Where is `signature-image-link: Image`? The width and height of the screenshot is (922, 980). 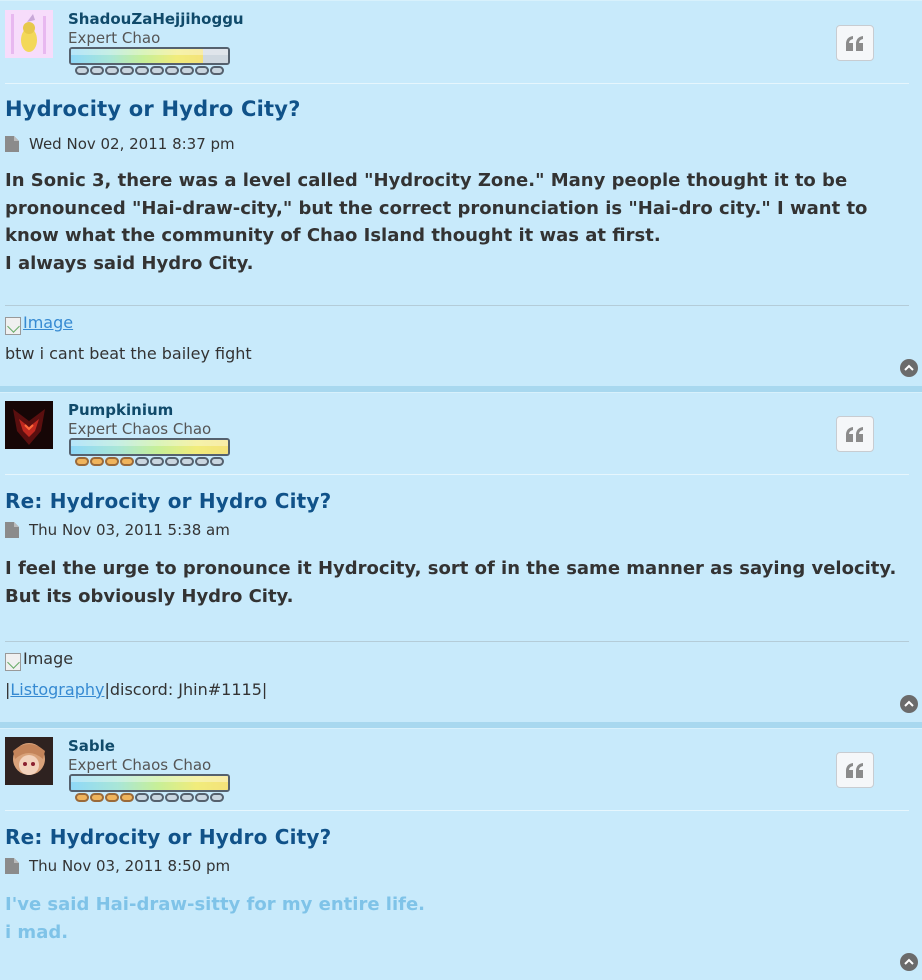 signature-image-link: Image is located at coordinates (48, 323).